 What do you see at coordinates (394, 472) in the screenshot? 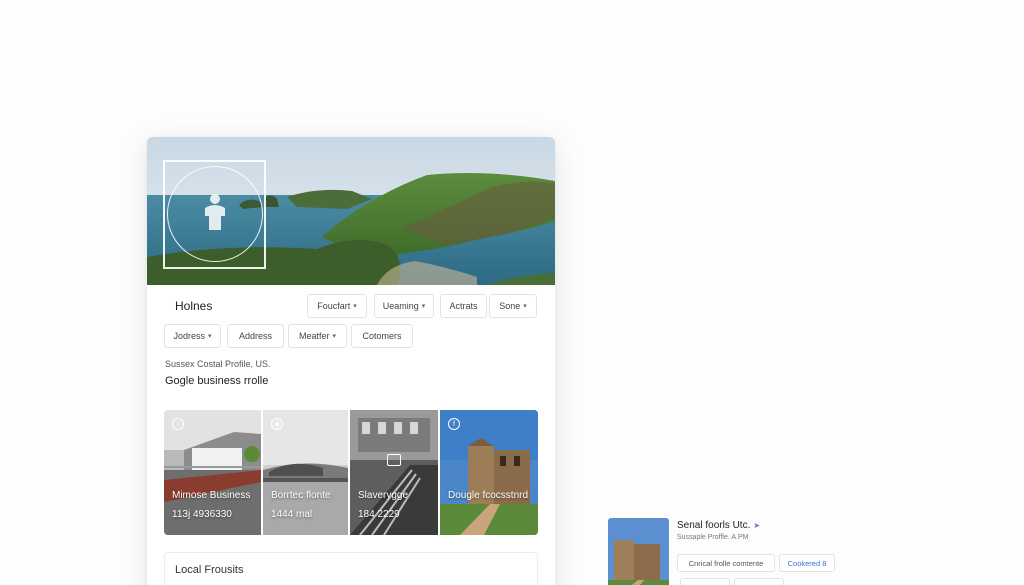
I see `gallery-tile: Slaverygge 184 2229` at bounding box center [394, 472].